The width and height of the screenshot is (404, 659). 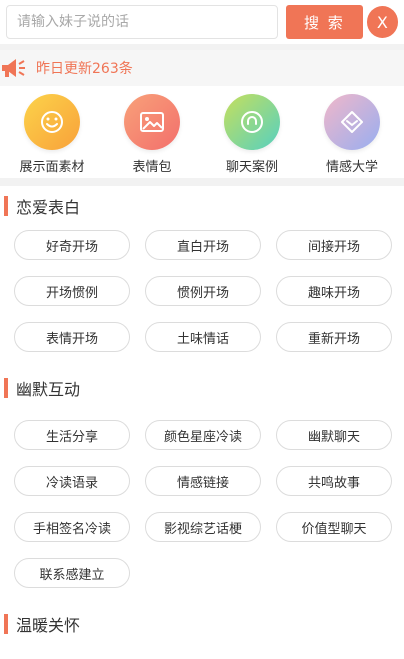 What do you see at coordinates (72, 337) in the screenshot?
I see `tag-item: 表情开场` at bounding box center [72, 337].